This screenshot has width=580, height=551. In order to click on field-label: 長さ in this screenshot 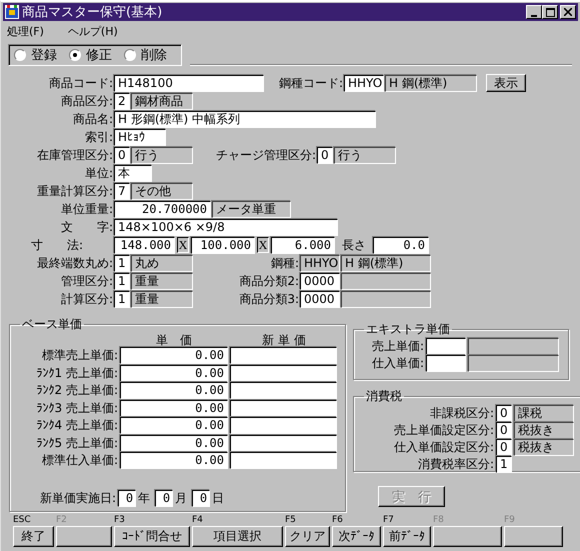, I will do `click(354, 245)`.